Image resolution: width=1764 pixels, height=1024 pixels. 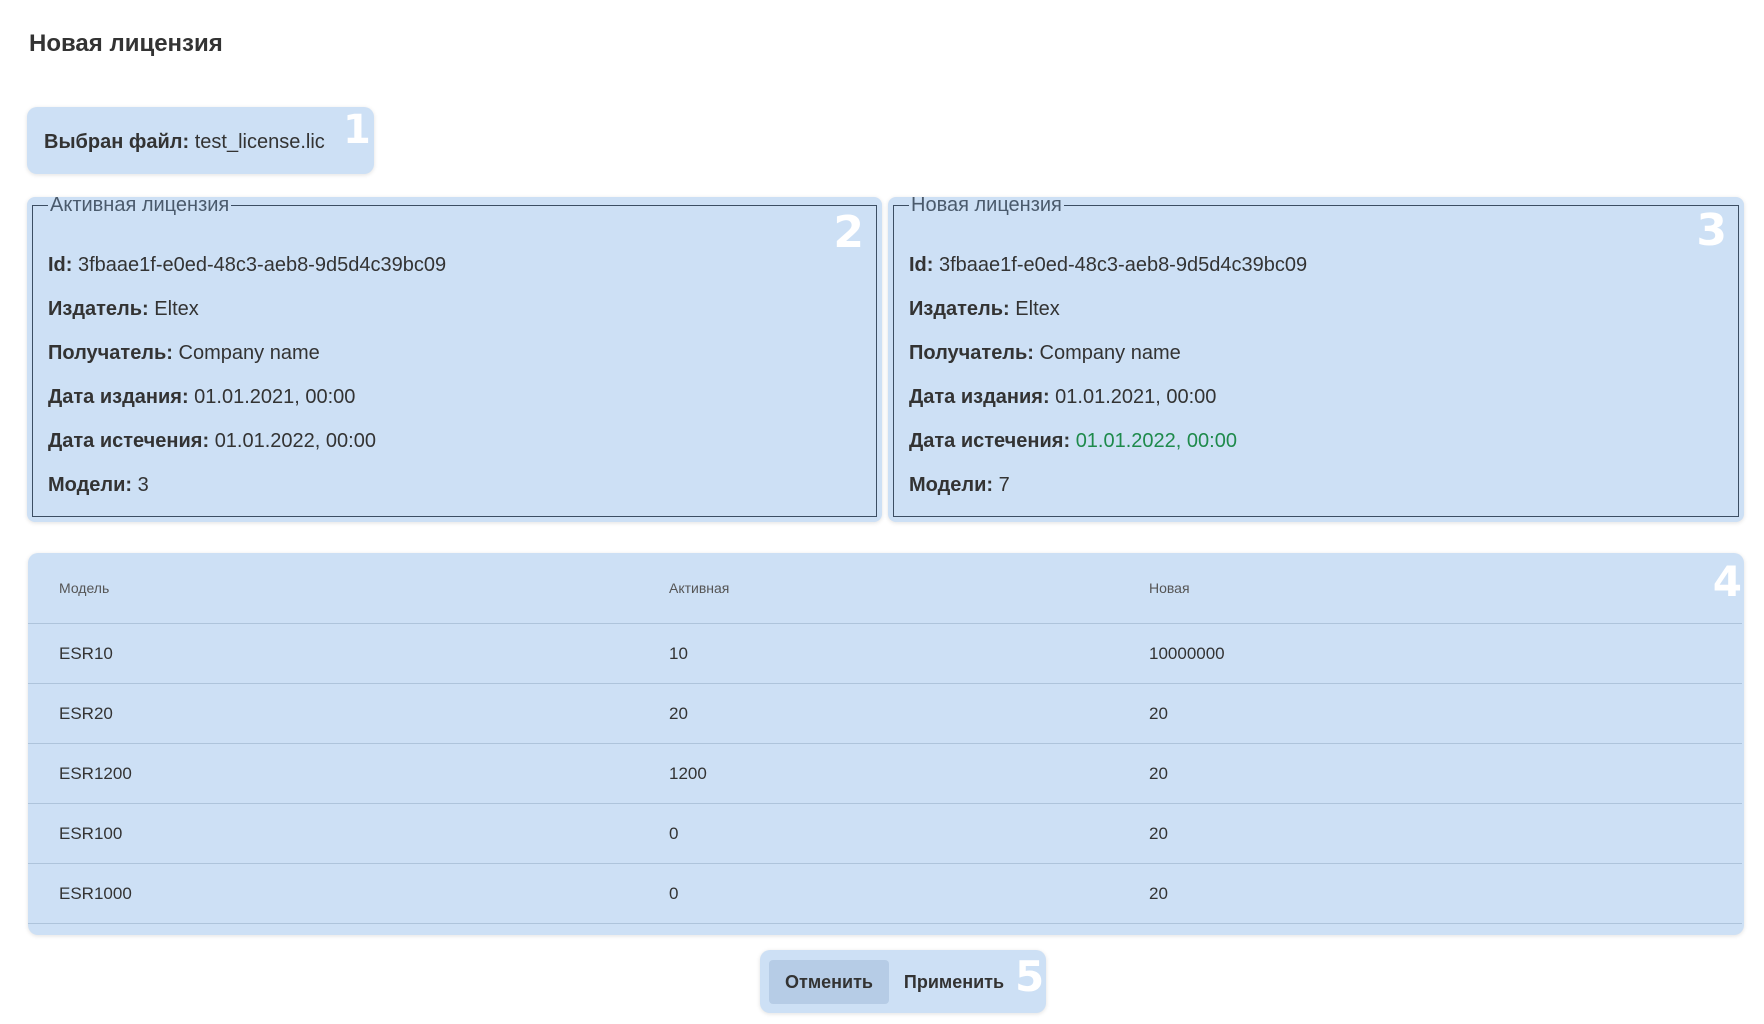 I want to click on table-row: ESR10 10 10000000, so click(x=885, y=654).